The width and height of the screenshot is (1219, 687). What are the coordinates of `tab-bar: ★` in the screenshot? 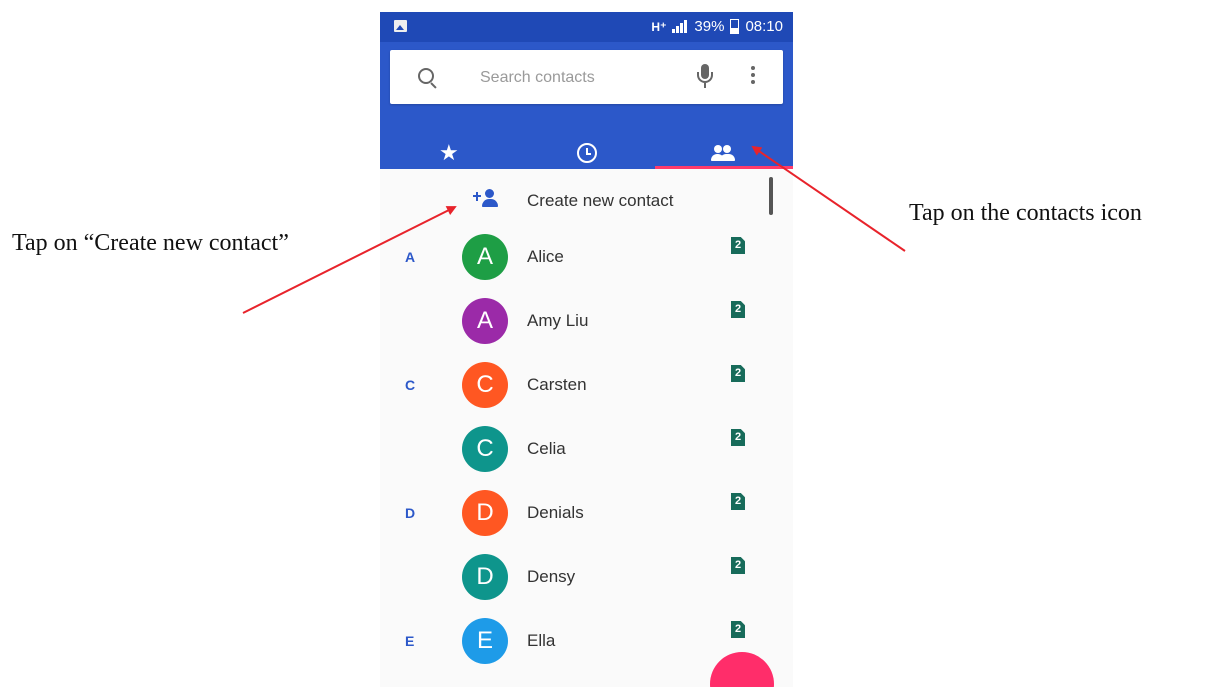 It's located at (586, 149).